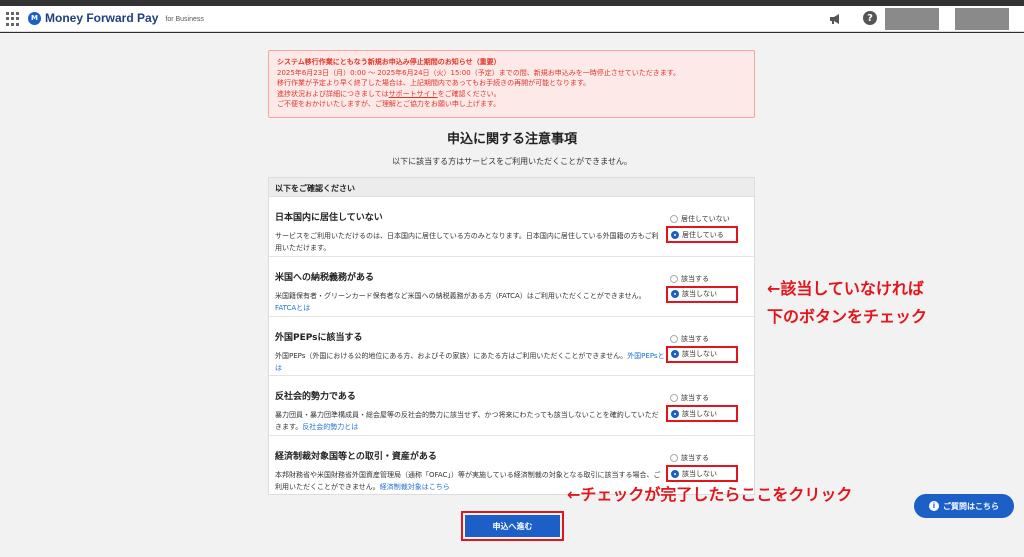  Describe the element at coordinates (34, 18) in the screenshot. I see `logo-mark-icon: M` at that location.